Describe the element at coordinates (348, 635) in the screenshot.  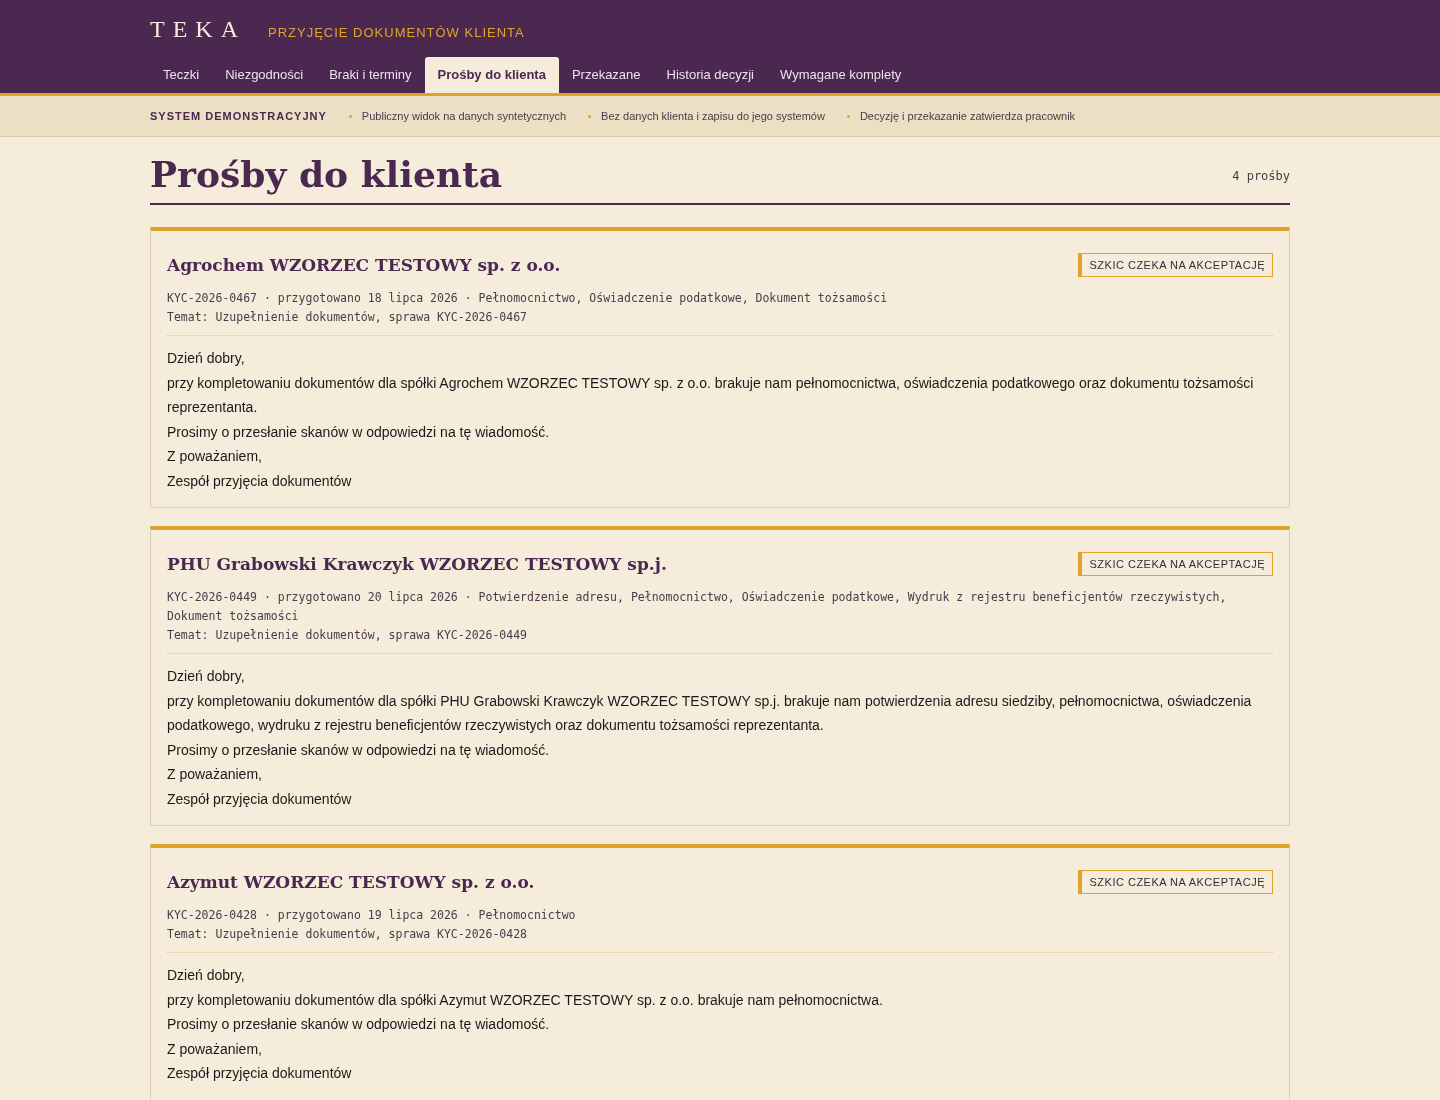
I see `email-subject: Temat: Uzupełnienie dokumentów, sprawa KYC-2026-0449` at that location.